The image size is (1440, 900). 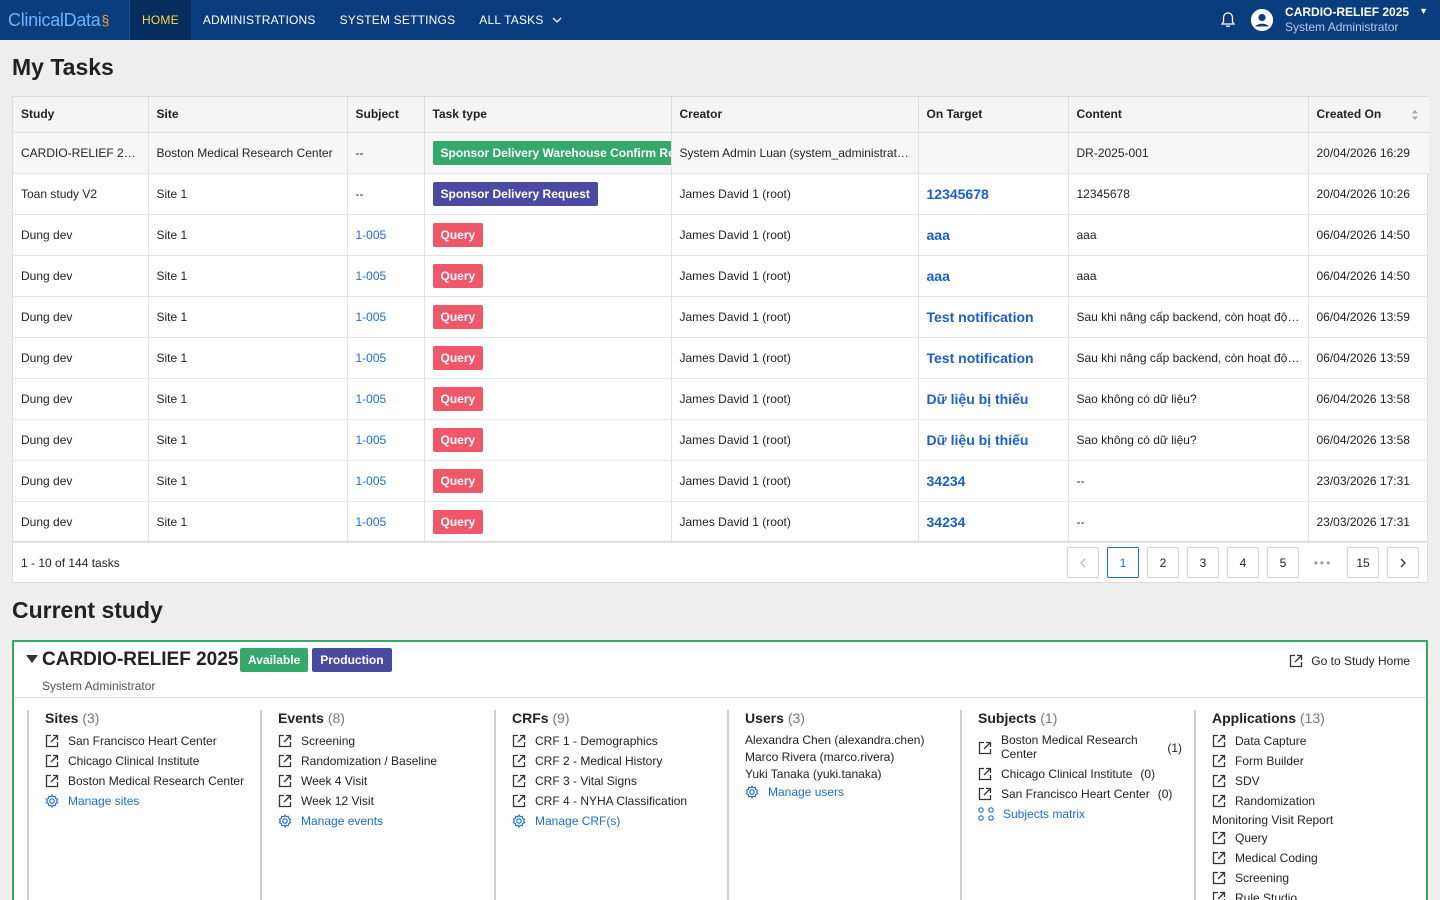 I want to click on application-item: Form Builder, so click(x=1313, y=761).